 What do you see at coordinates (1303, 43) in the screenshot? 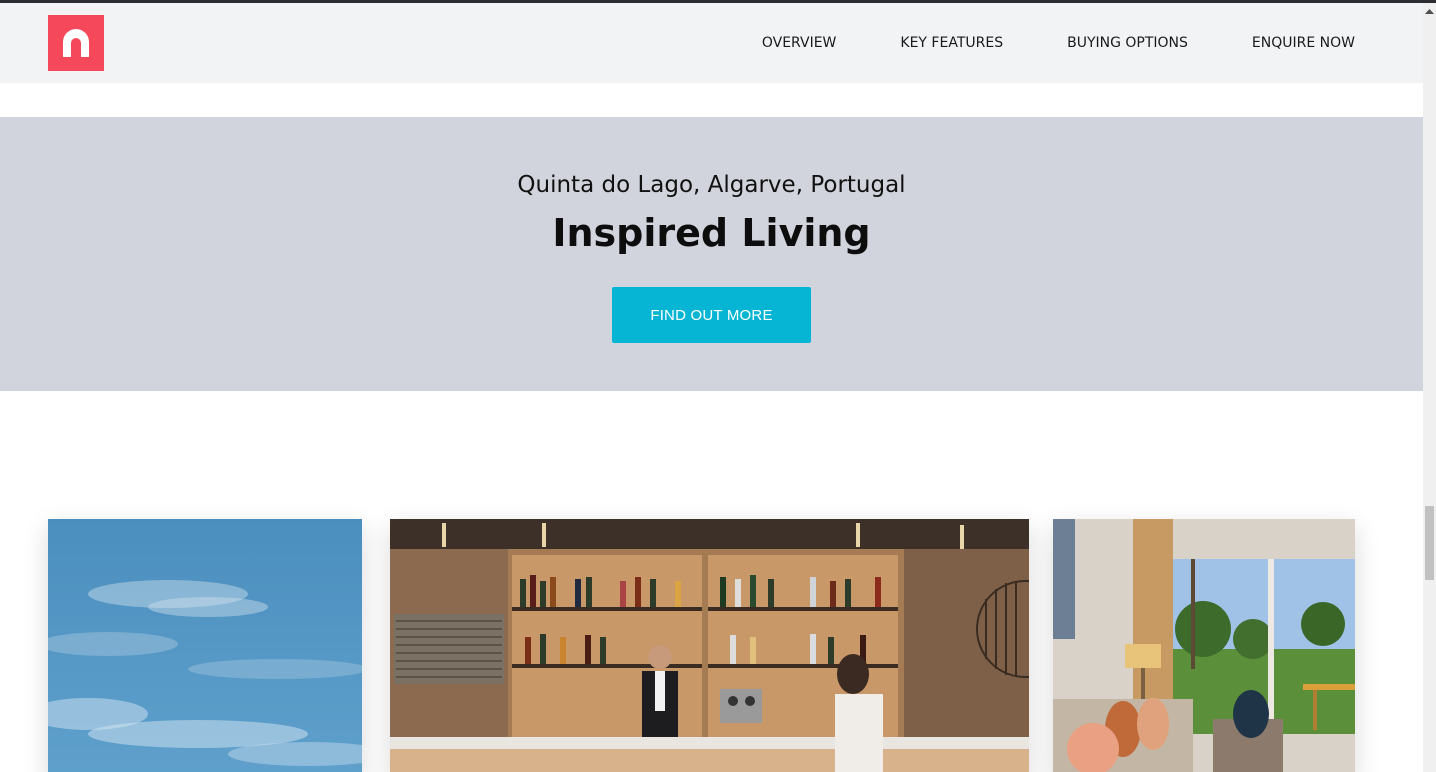
I see `nav-enquire-now: ENQUIRE NOW` at bounding box center [1303, 43].